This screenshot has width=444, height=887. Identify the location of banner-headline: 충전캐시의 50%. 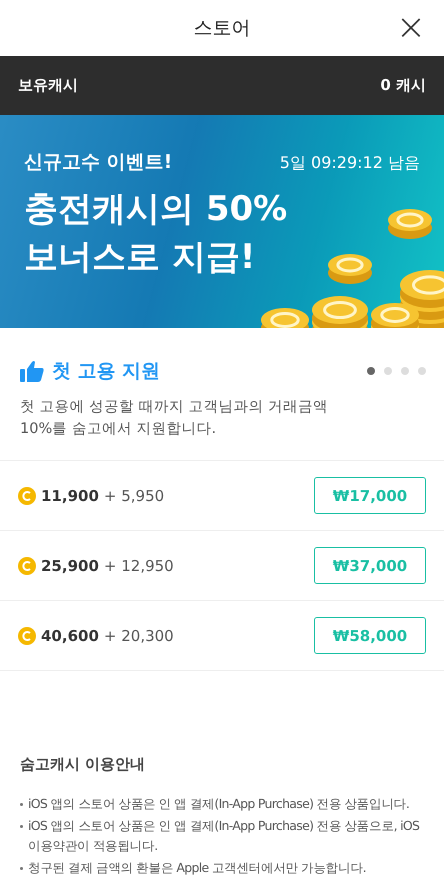
(156, 209).